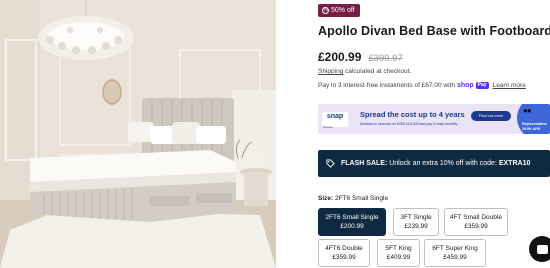 Image resolution: width=550 pixels, height=268 pixels. I want to click on current-price: £200.99, so click(340, 57).